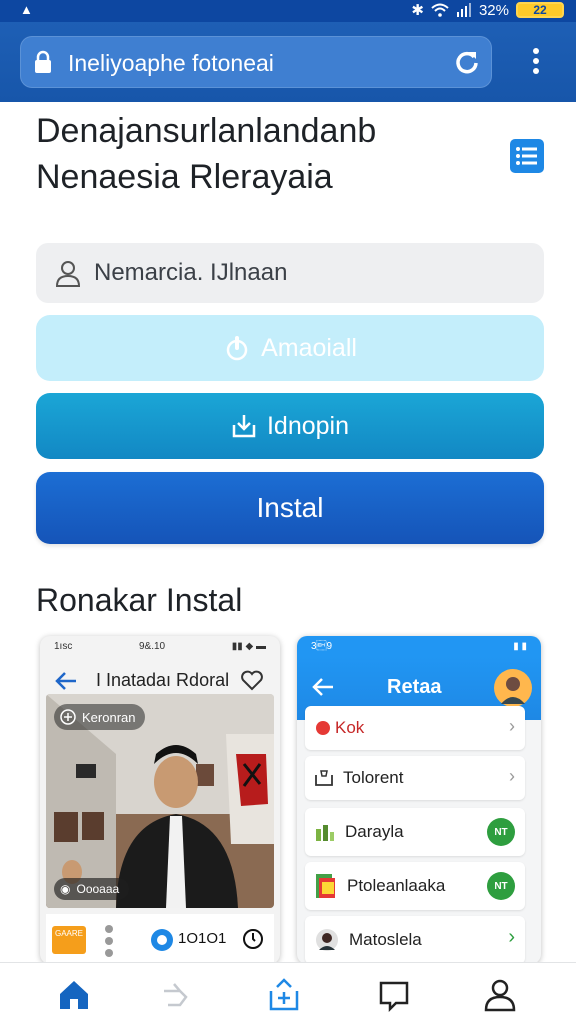 The height and width of the screenshot is (1024, 576). Describe the element at coordinates (98, 889) in the screenshot. I see `overlay-chip-bottom-label: Oooaaa` at that location.